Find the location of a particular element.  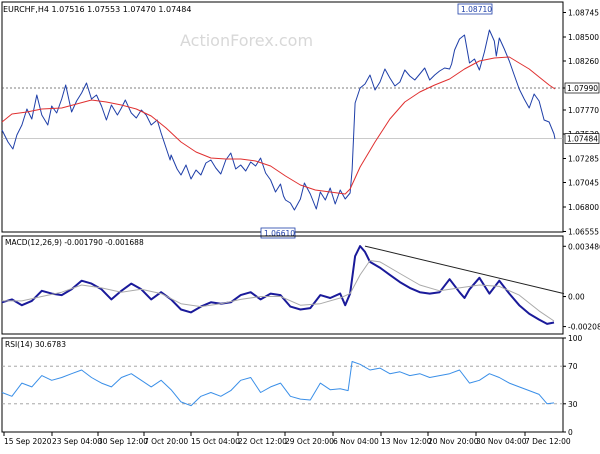

y-tick-label: 30 is located at coordinates (573, 404).